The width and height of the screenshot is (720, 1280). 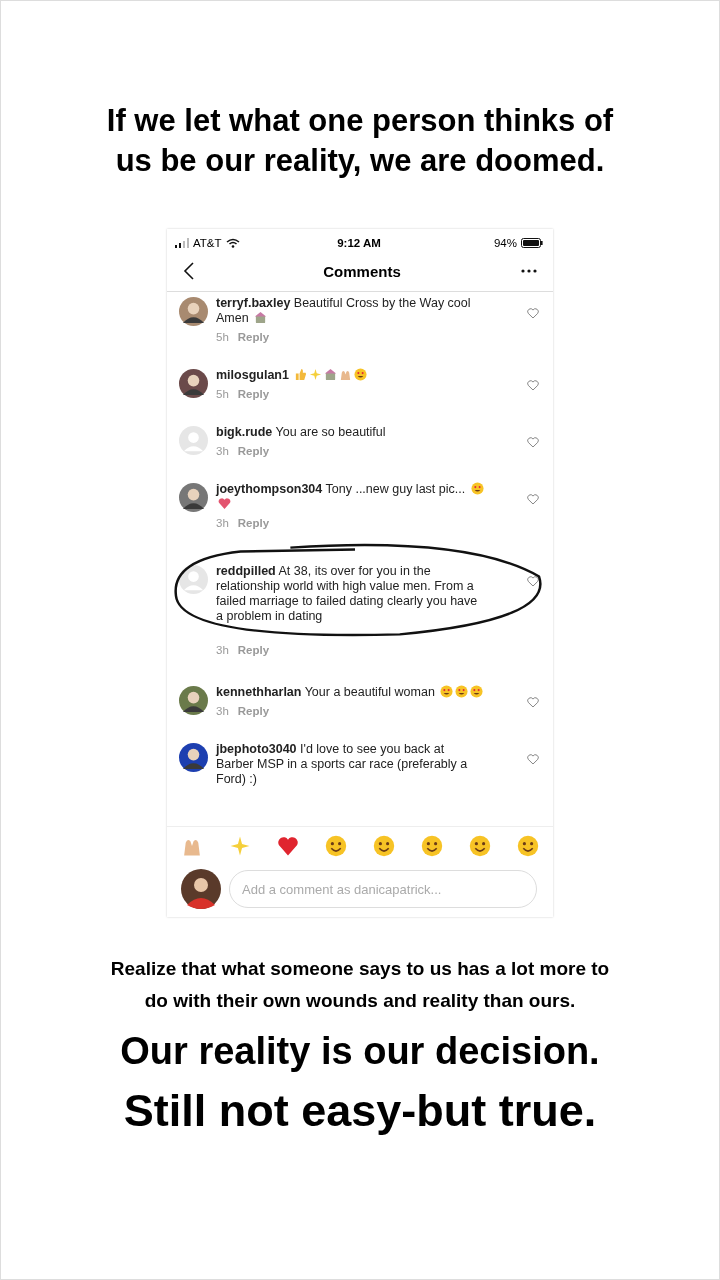 What do you see at coordinates (359, 243) in the screenshot?
I see `clock-text: 9:12 AM` at bounding box center [359, 243].